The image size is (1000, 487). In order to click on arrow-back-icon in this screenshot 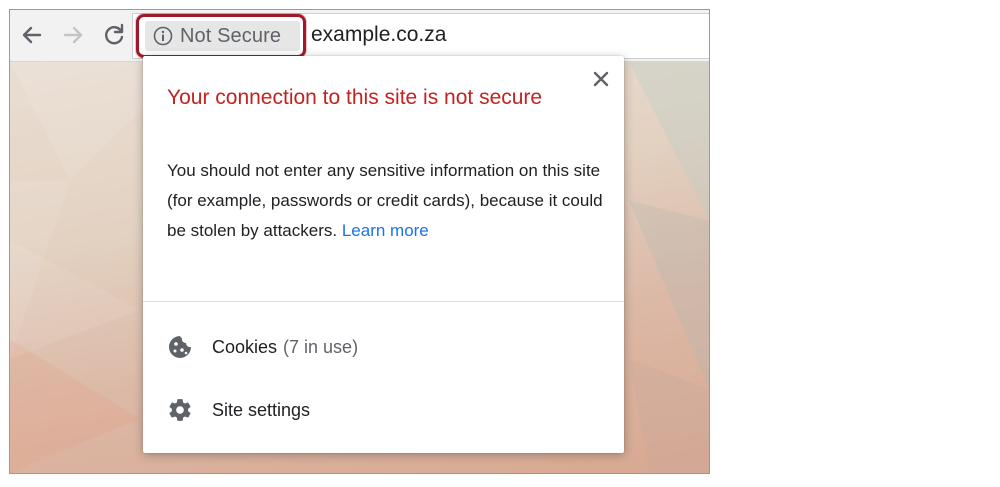, I will do `click(32, 35)`.